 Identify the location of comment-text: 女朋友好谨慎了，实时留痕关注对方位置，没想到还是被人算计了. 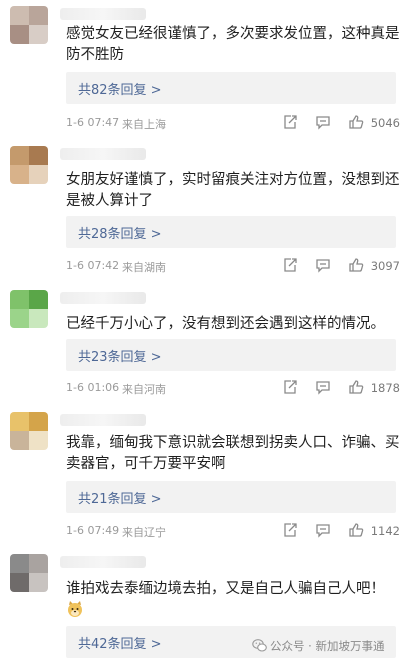
(233, 190).